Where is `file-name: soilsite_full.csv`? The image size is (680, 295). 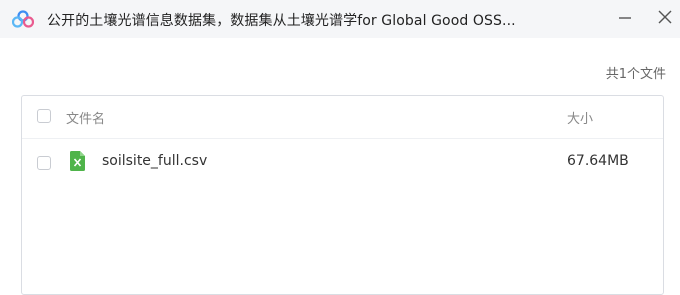
file-name: soilsite_full.csv is located at coordinates (154, 161).